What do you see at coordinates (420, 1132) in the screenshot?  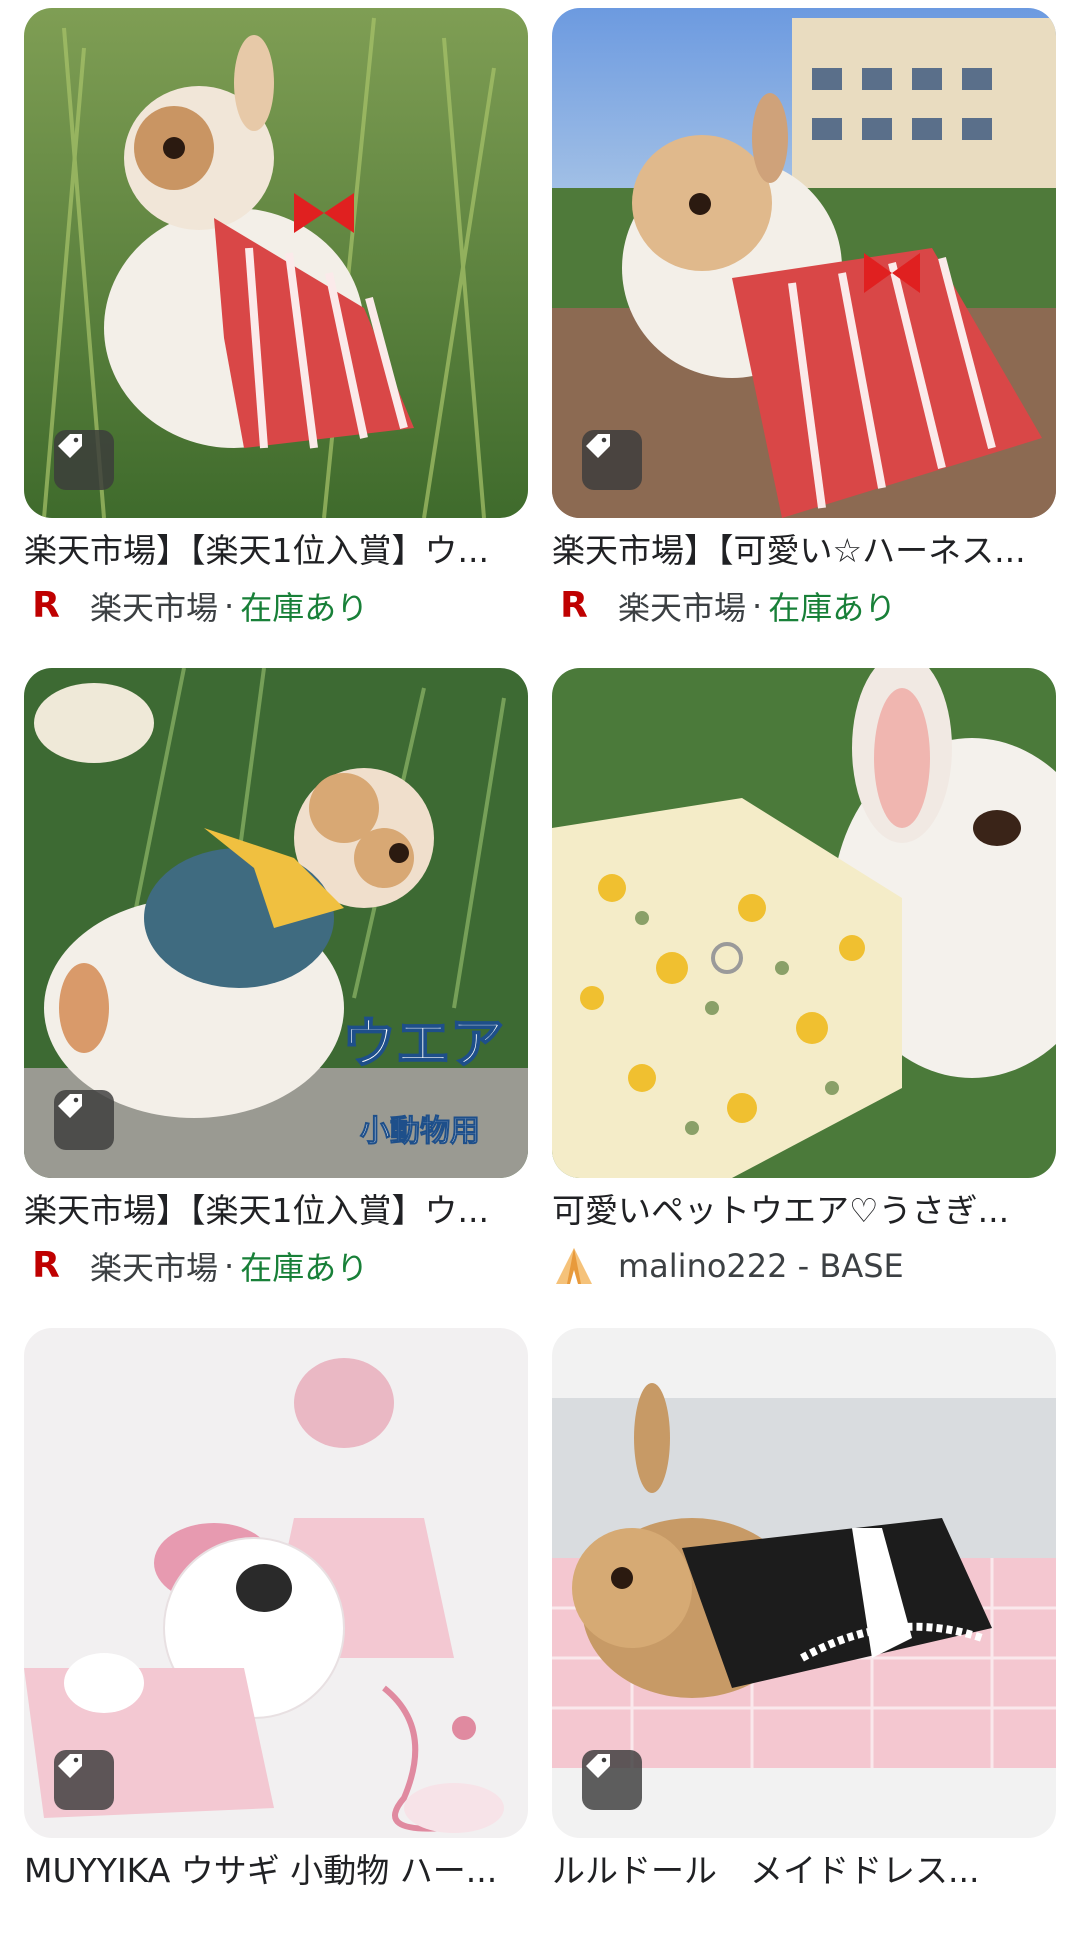 I see `image-overlay-subtext: 小動物用` at bounding box center [420, 1132].